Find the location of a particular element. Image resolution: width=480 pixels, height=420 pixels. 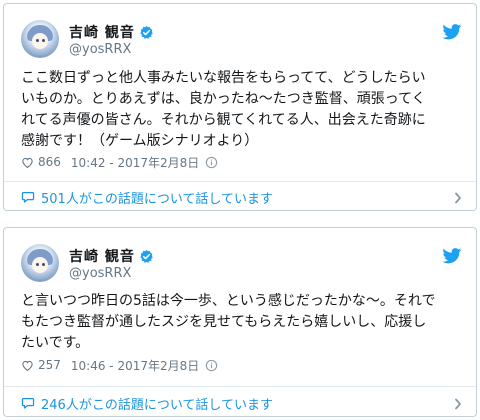

tweet-timestamp: 10:46 - 2017年2月8日 is located at coordinates (135, 365).